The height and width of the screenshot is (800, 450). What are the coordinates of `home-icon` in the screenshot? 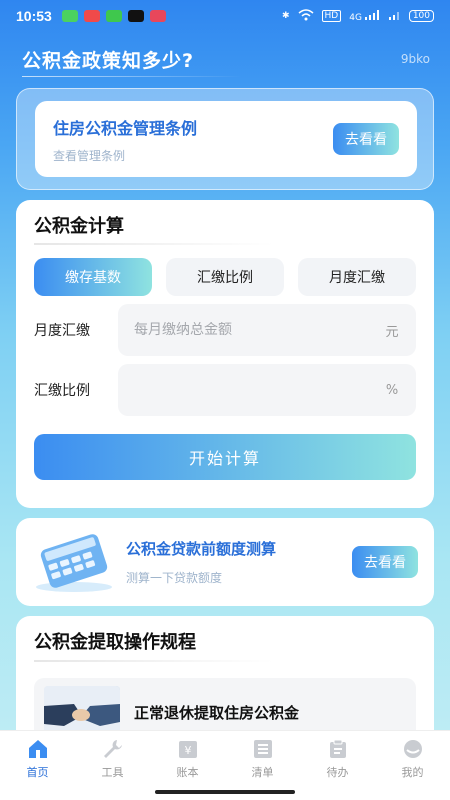 It's located at (38, 749).